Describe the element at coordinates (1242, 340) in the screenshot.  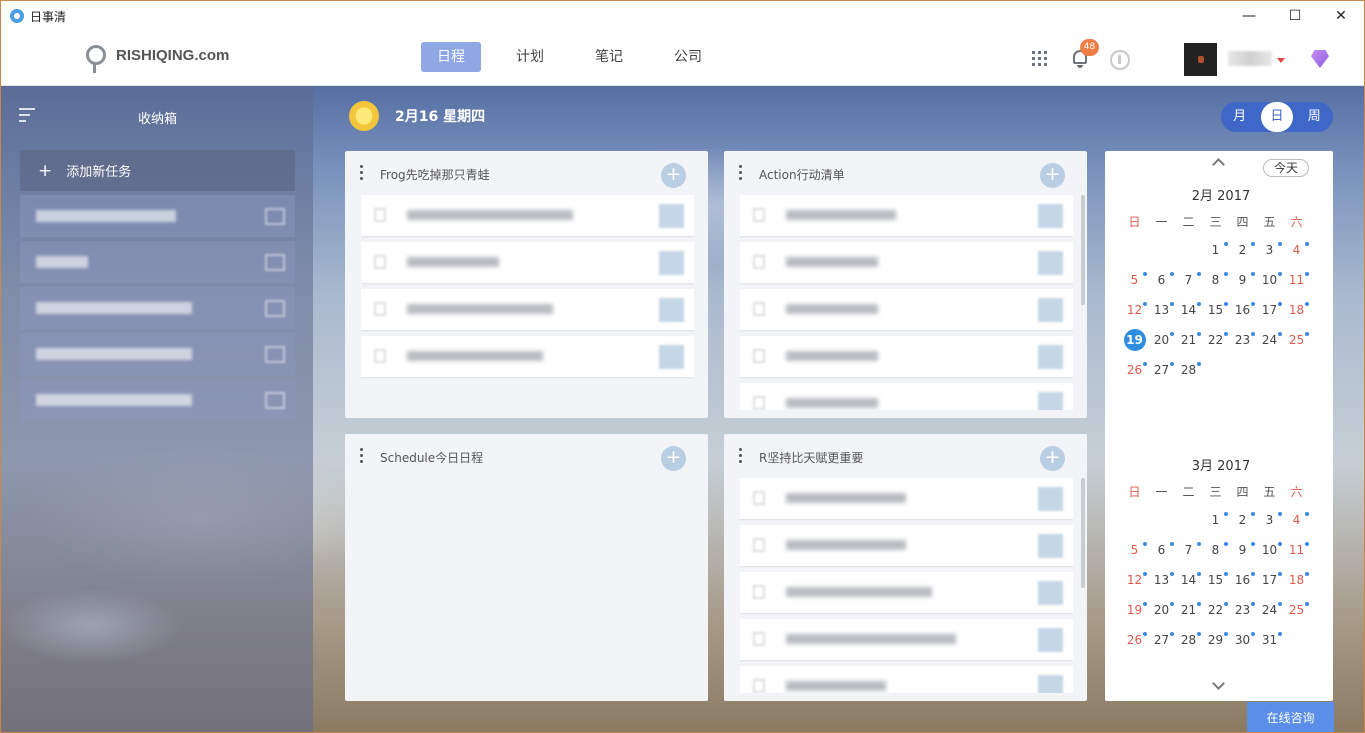
I see `calendar-day: 23` at that location.